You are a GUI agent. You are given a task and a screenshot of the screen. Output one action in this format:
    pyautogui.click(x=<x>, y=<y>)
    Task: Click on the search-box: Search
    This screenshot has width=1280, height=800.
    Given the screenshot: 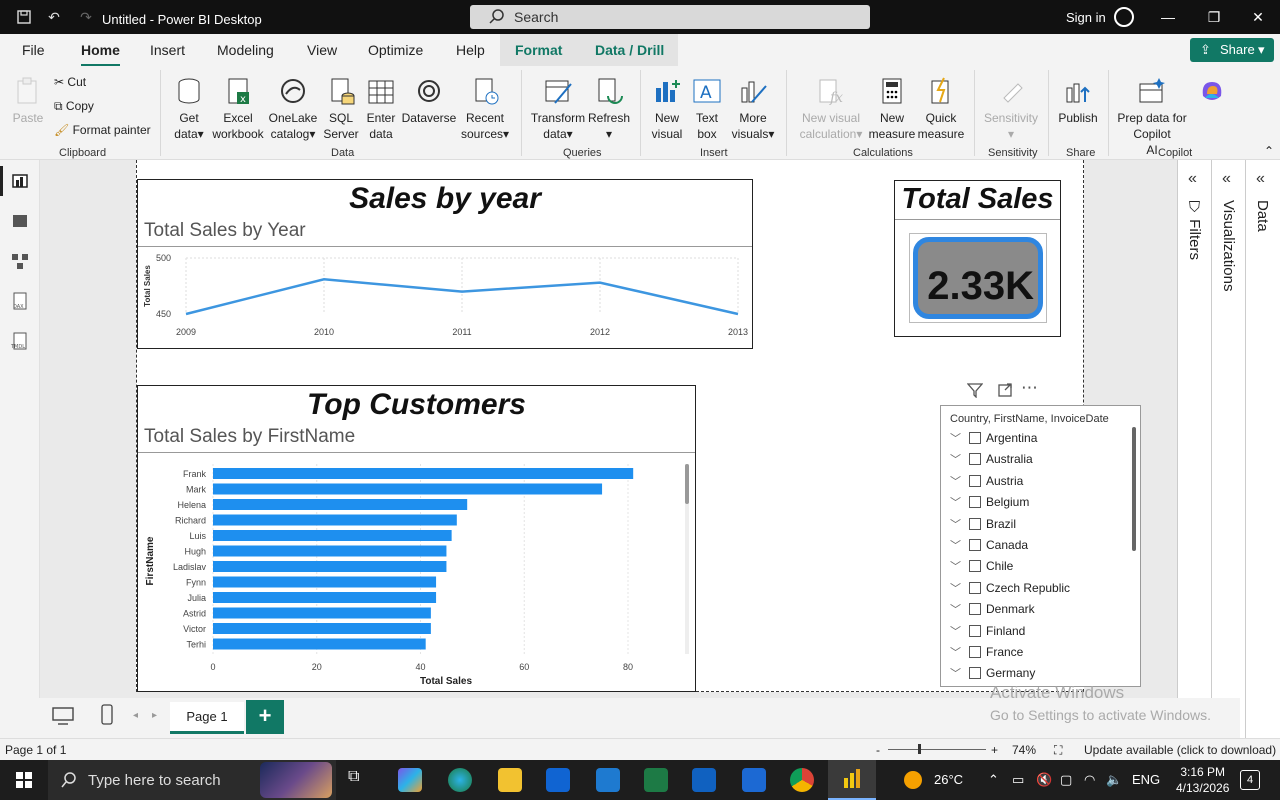 What is the action you would take?
    pyautogui.click(x=670, y=17)
    